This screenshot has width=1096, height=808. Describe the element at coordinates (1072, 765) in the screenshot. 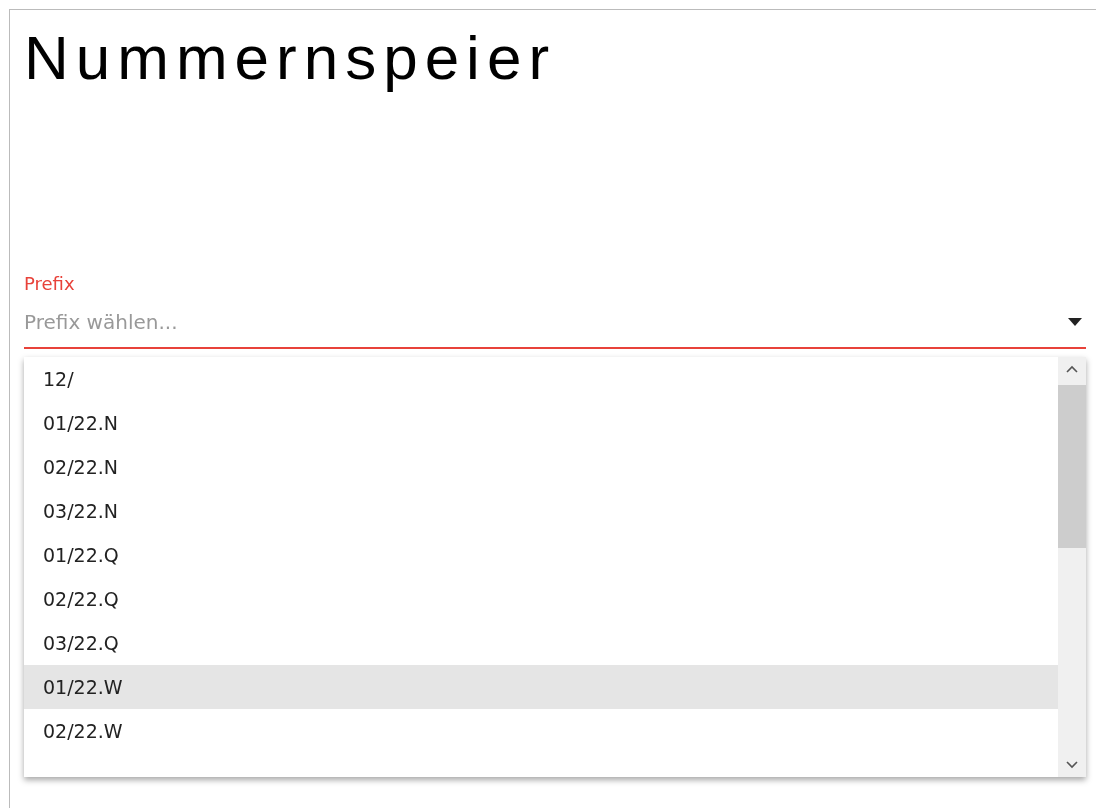

I see `scroll-down-icon` at that location.